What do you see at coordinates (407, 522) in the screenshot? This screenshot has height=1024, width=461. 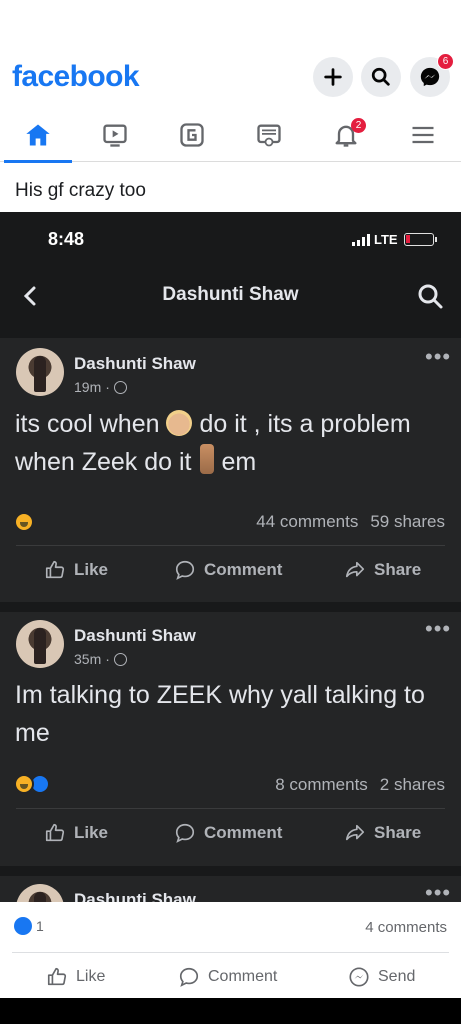 I see `shares-count: 59 shares` at bounding box center [407, 522].